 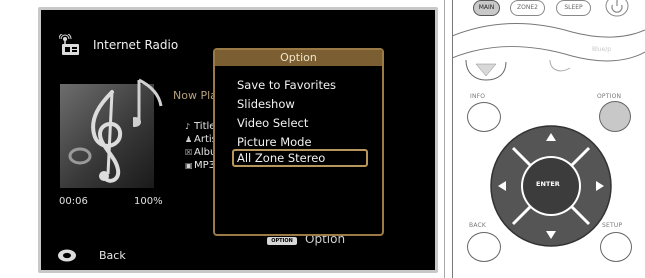 What do you see at coordinates (188, 126) in the screenshot?
I see `note-icon: ♪` at bounding box center [188, 126].